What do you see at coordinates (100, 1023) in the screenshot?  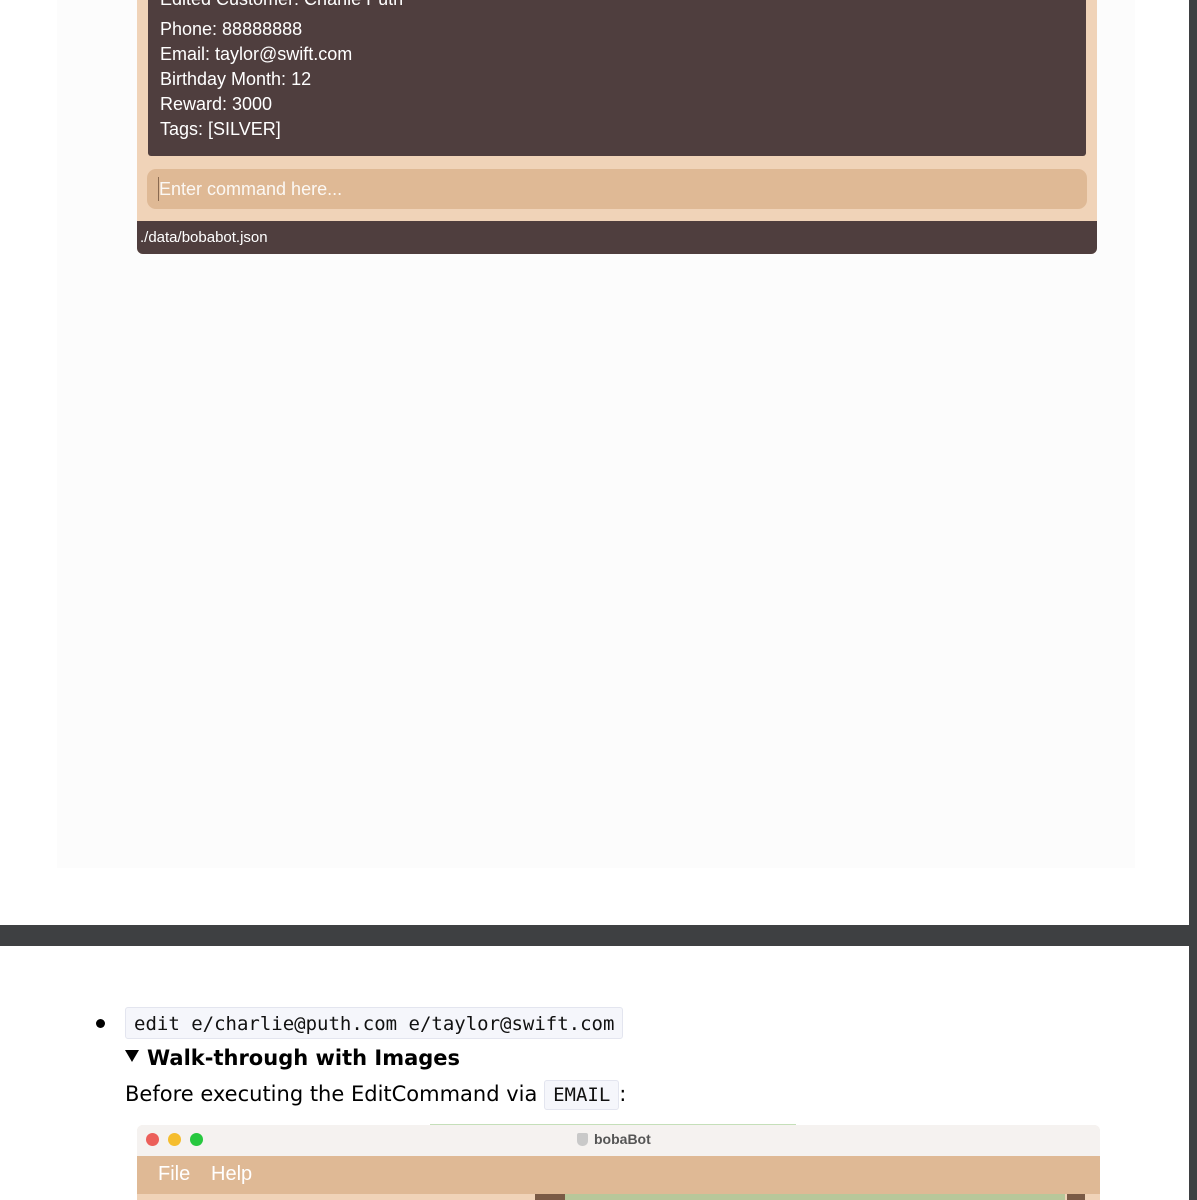 I see `list-bullet` at bounding box center [100, 1023].